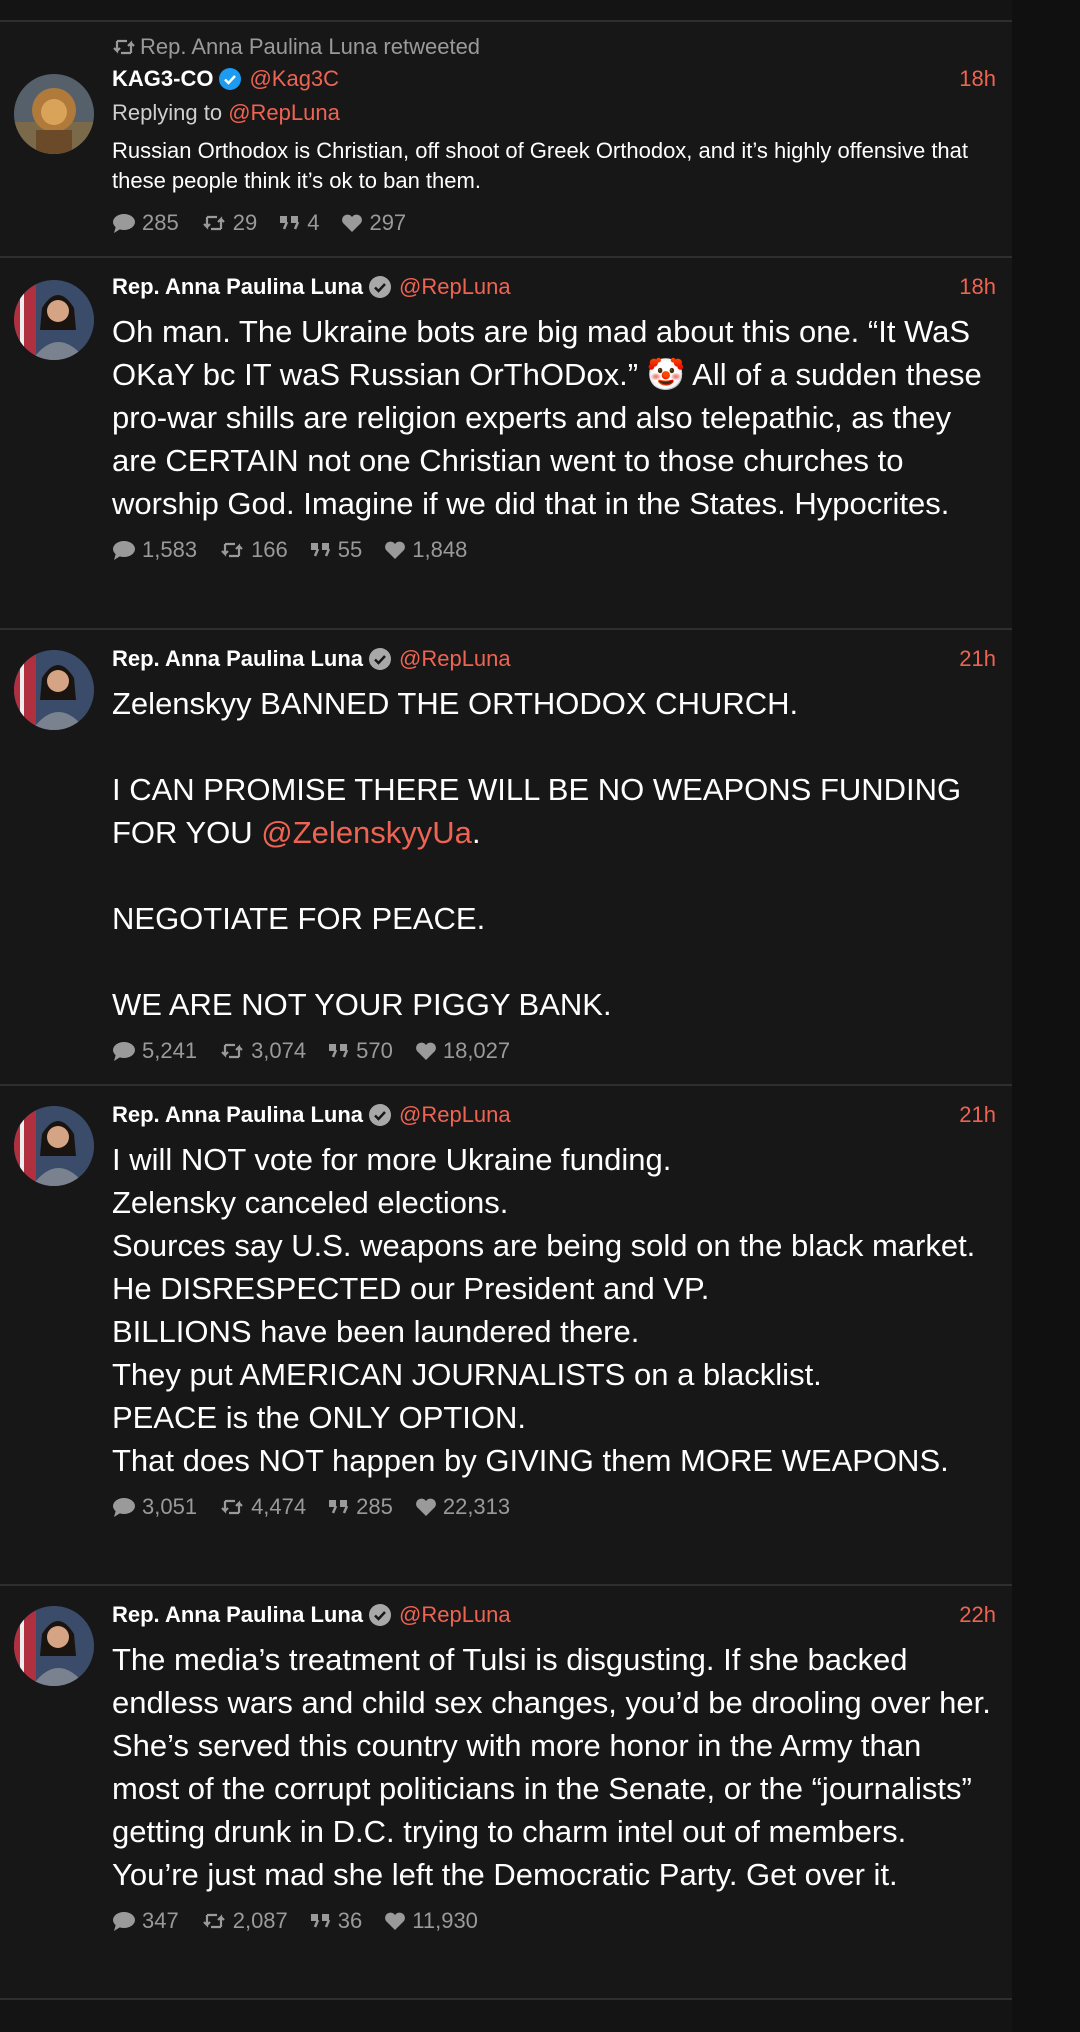 The width and height of the screenshot is (1080, 2032). Describe the element at coordinates (554, 659) in the screenshot. I see `tweet-header: Rep. Anna Paulina Luna @RepLuna 21h` at that location.